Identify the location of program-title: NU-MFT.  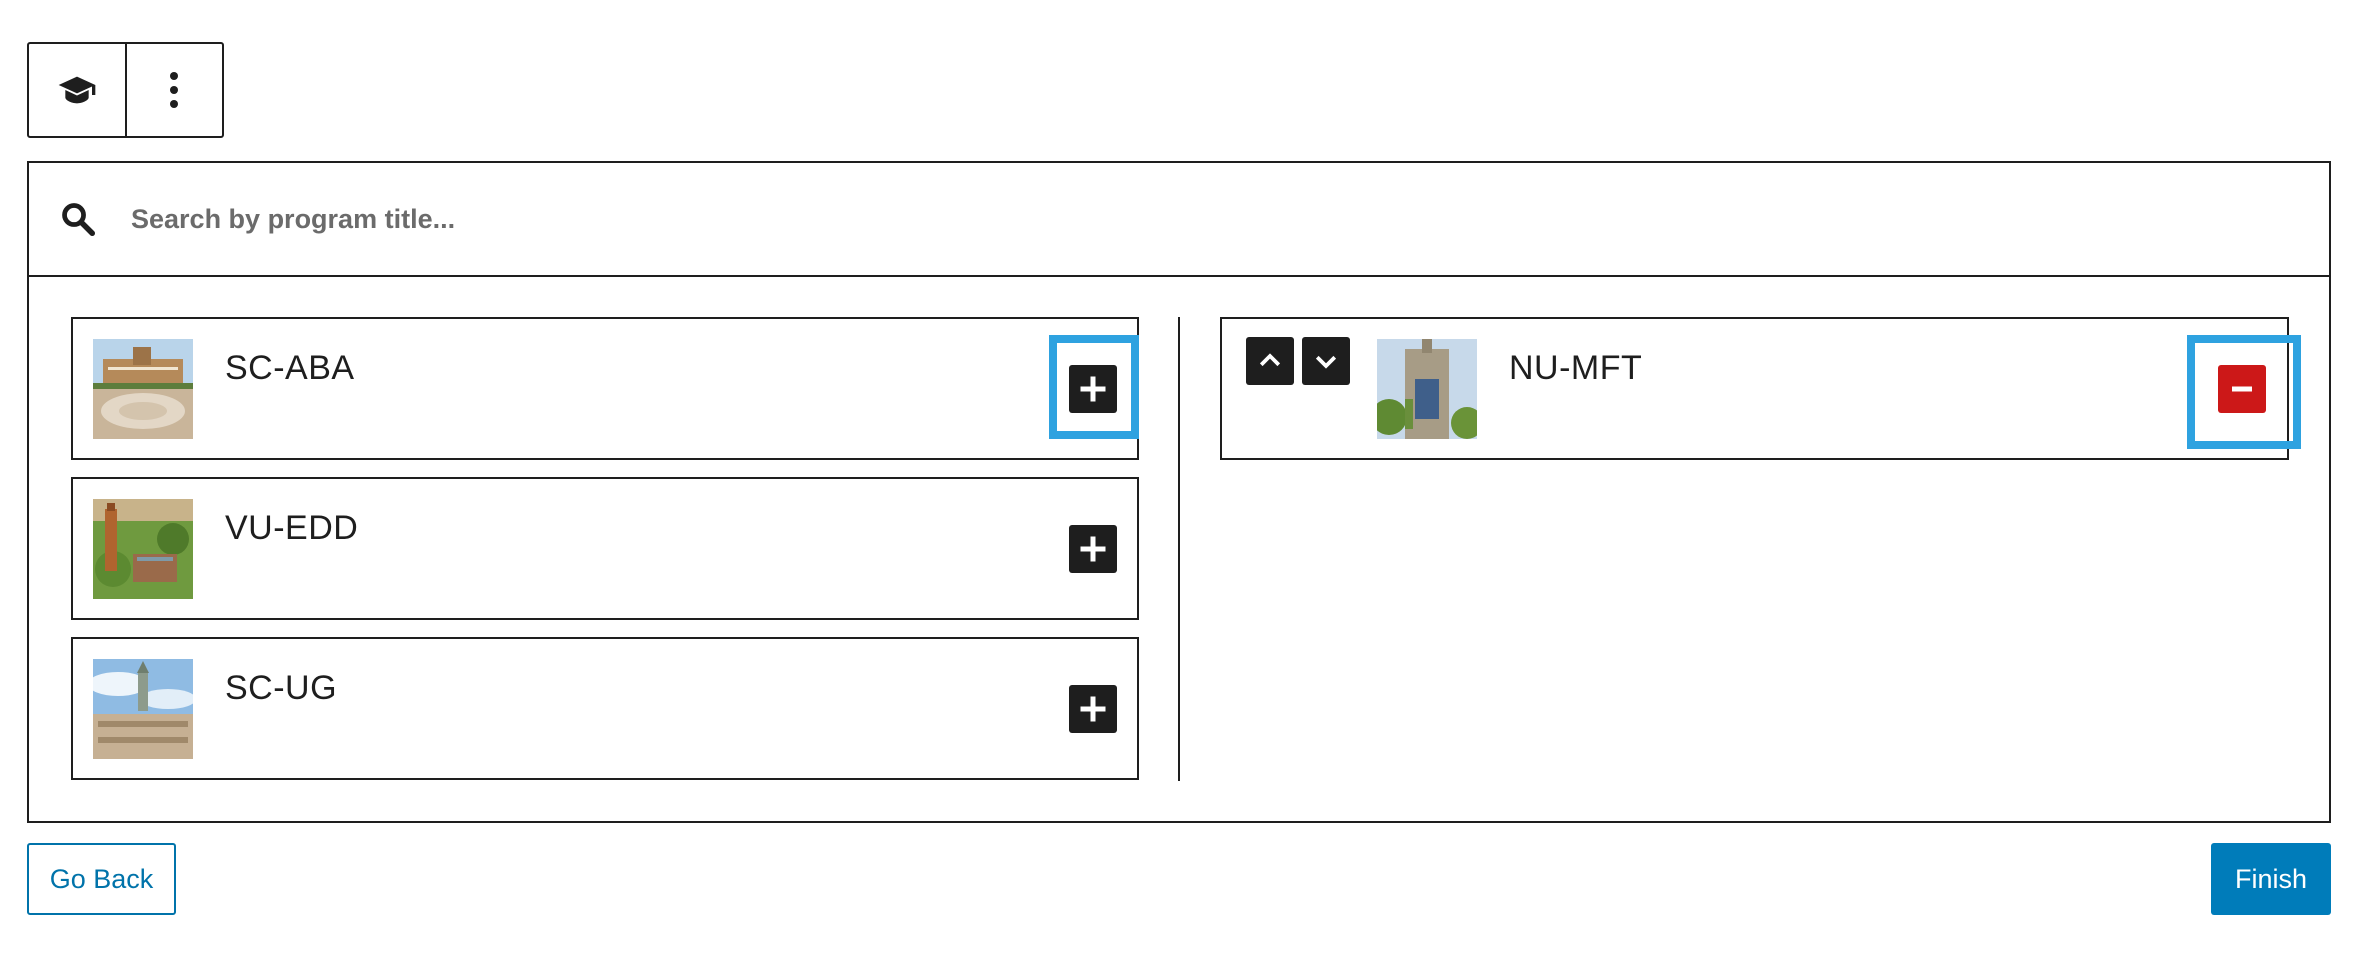
(1576, 368).